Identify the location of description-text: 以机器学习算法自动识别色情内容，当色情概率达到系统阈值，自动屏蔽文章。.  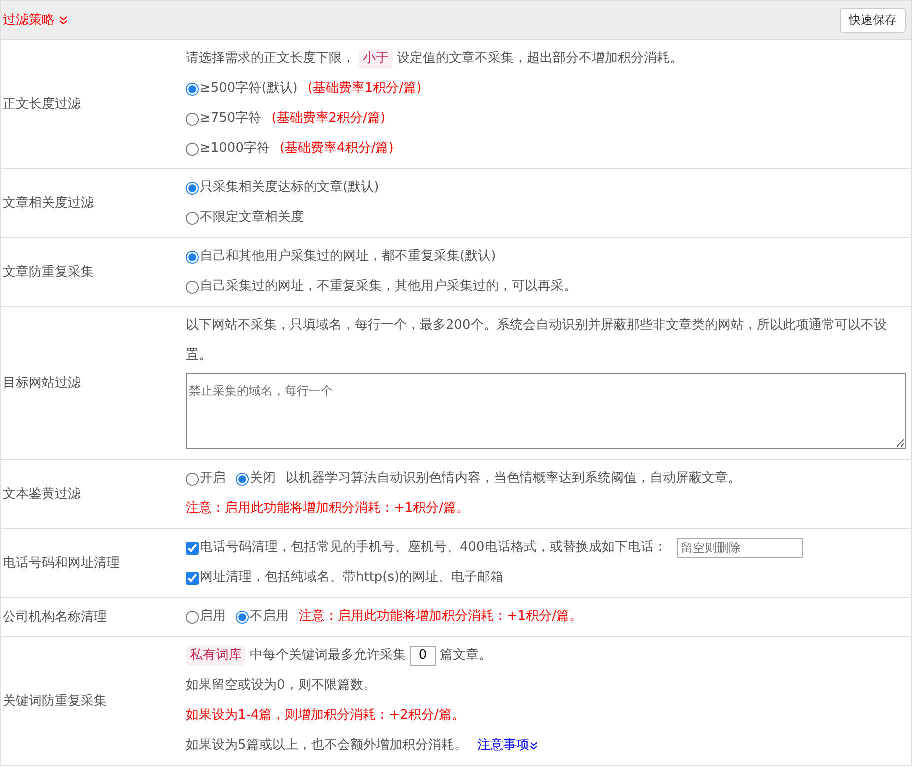
(513, 479).